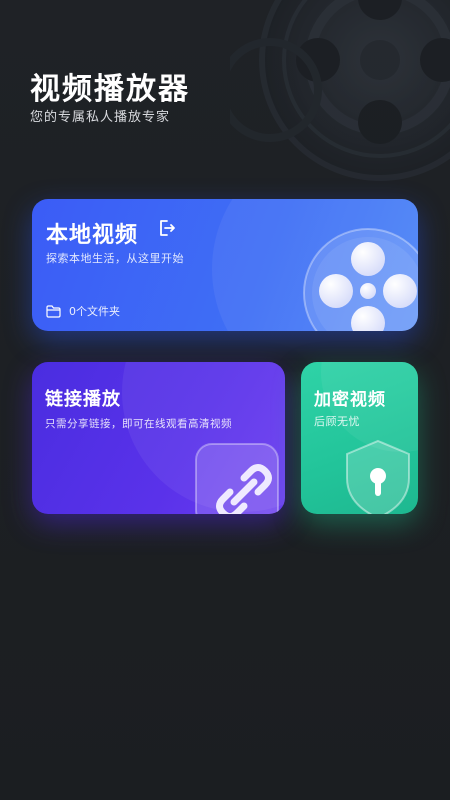  I want to click on folder-count-label: 0个文件夹, so click(94, 311).